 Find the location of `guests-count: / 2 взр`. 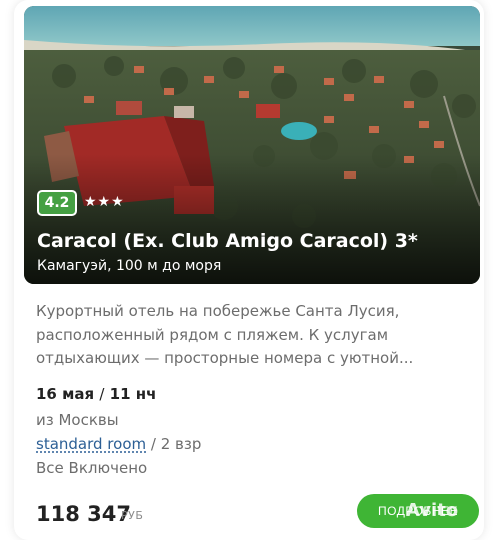

guests-count: / 2 взр is located at coordinates (176, 444).